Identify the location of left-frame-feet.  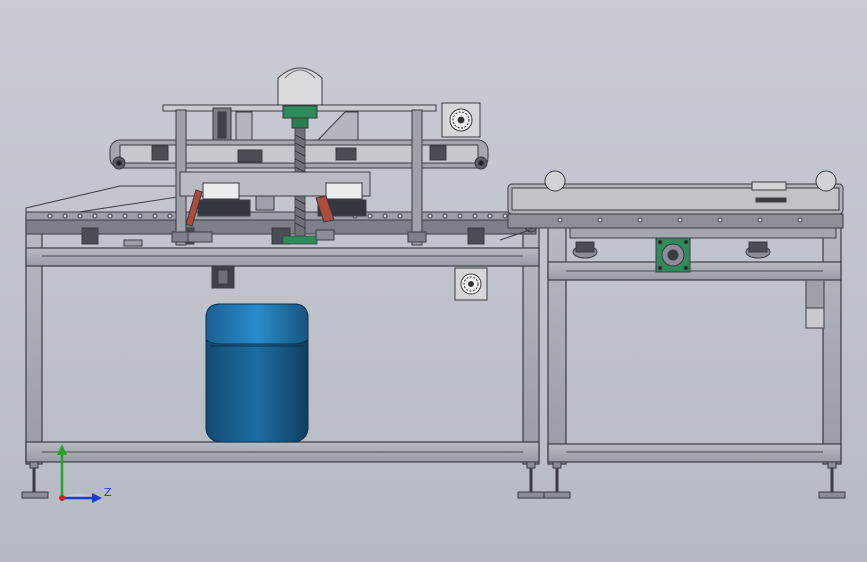
(283, 480).